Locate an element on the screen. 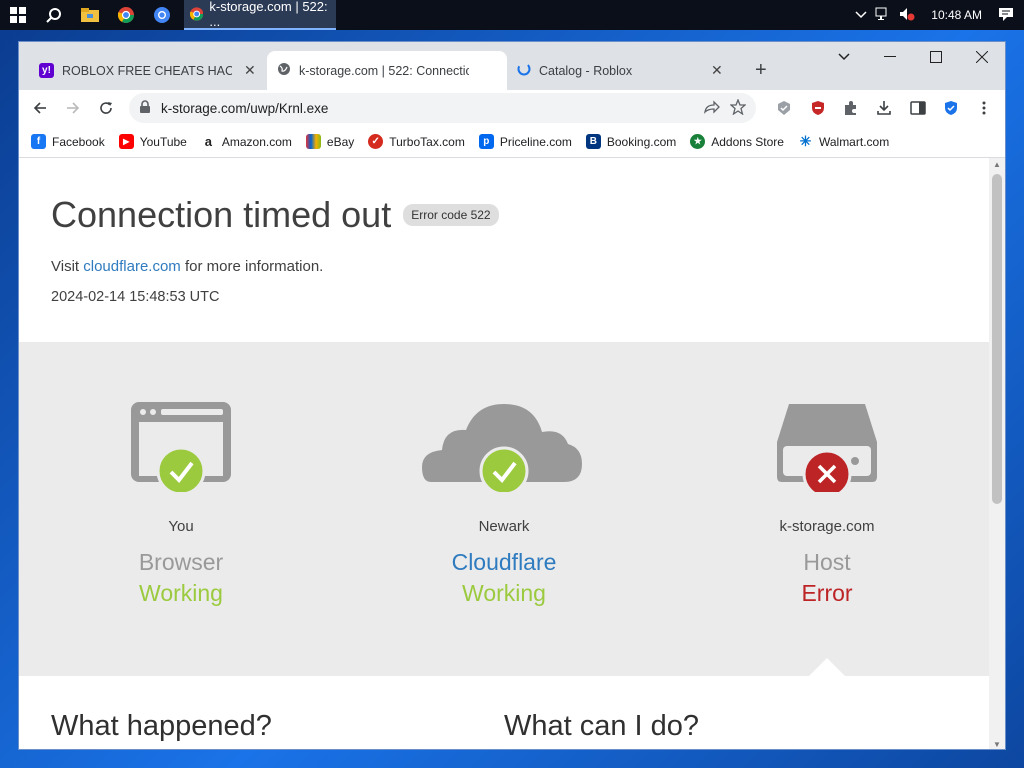 The width and height of the screenshot is (1024, 768). chevron-up-icon is located at coordinates (861, 15).